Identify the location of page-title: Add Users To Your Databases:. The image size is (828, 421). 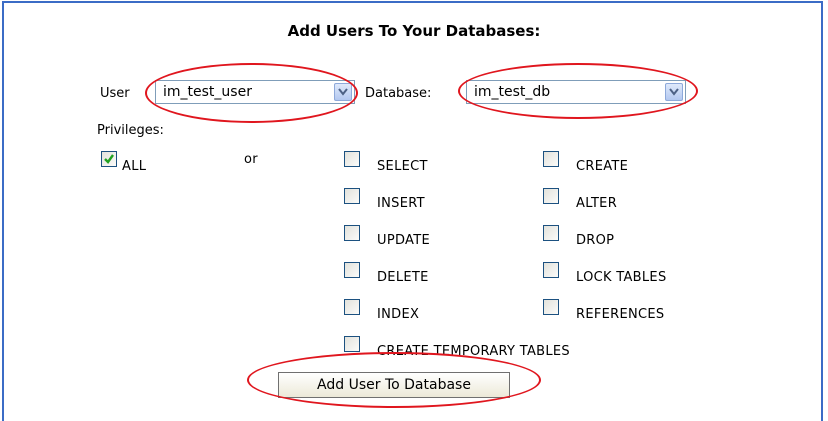
(414, 31).